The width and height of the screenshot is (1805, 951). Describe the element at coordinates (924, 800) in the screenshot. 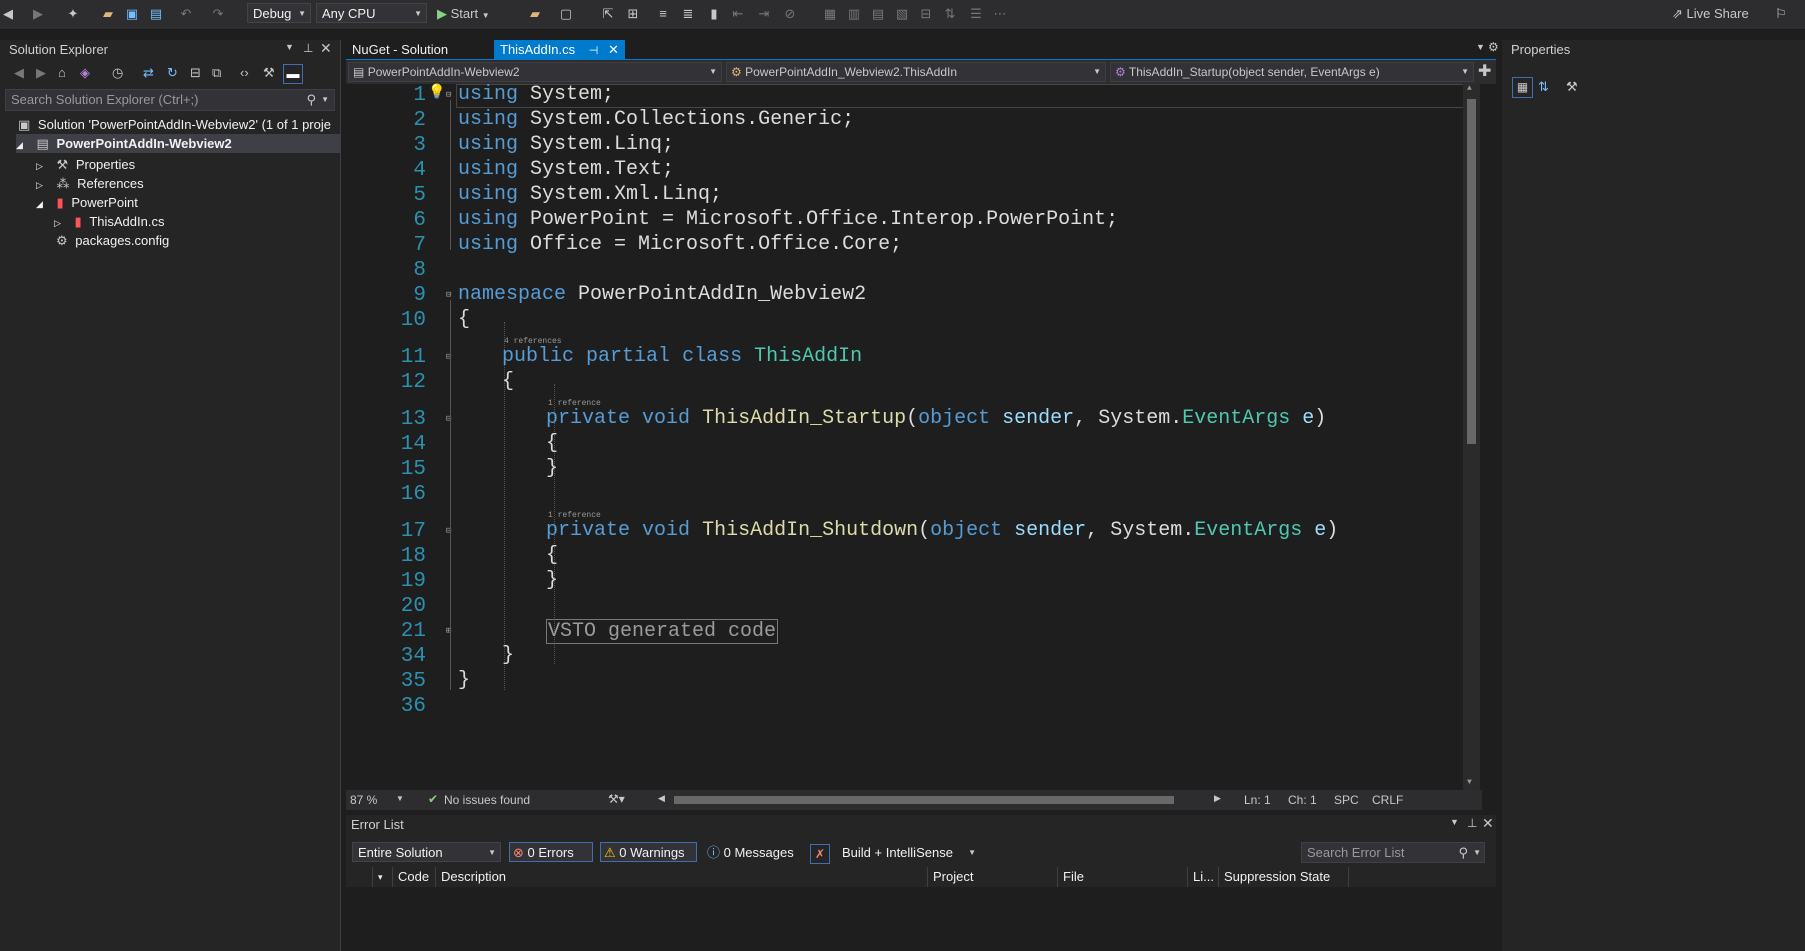

I see `horizontal-scrollbar-thumb` at that location.